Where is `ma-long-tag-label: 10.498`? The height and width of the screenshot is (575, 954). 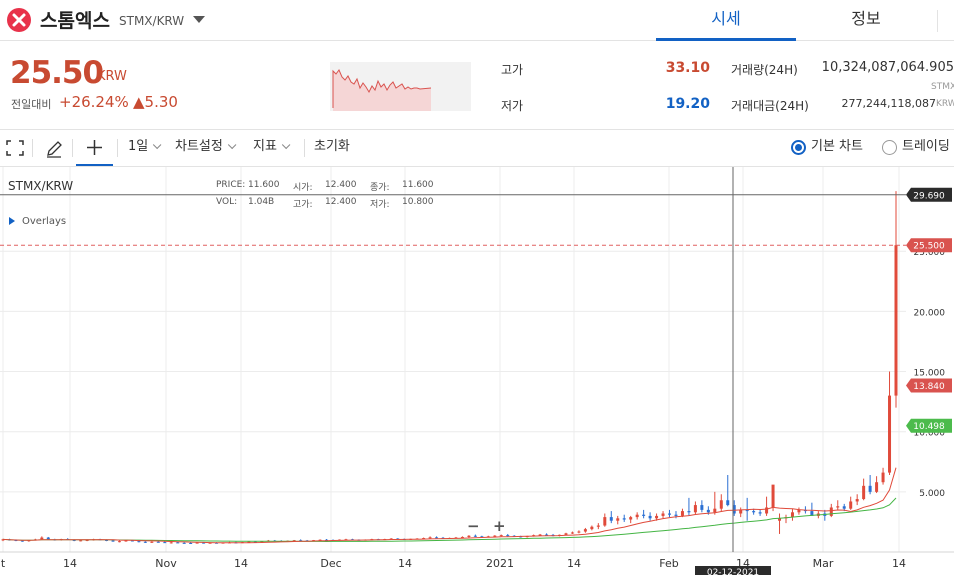 ma-long-tag-label: 10.498 is located at coordinates (929, 427).